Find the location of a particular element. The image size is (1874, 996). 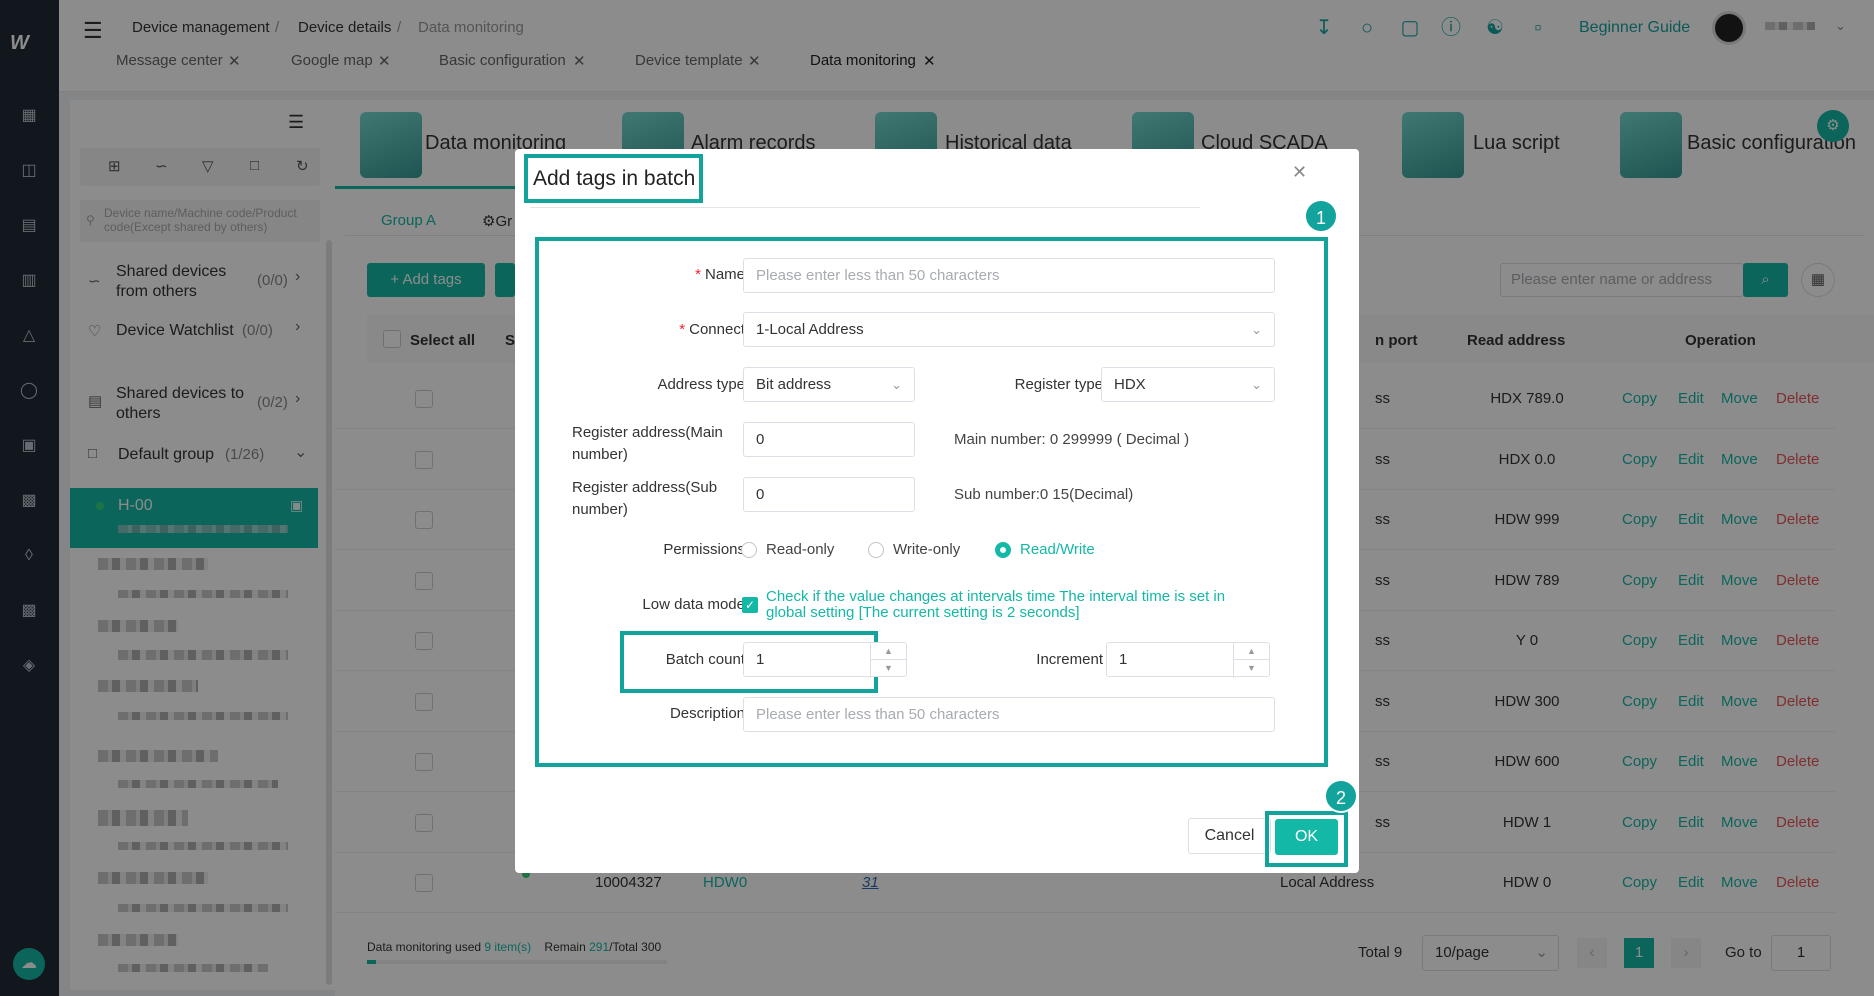

batch-count-value: 1 is located at coordinates (760, 659).